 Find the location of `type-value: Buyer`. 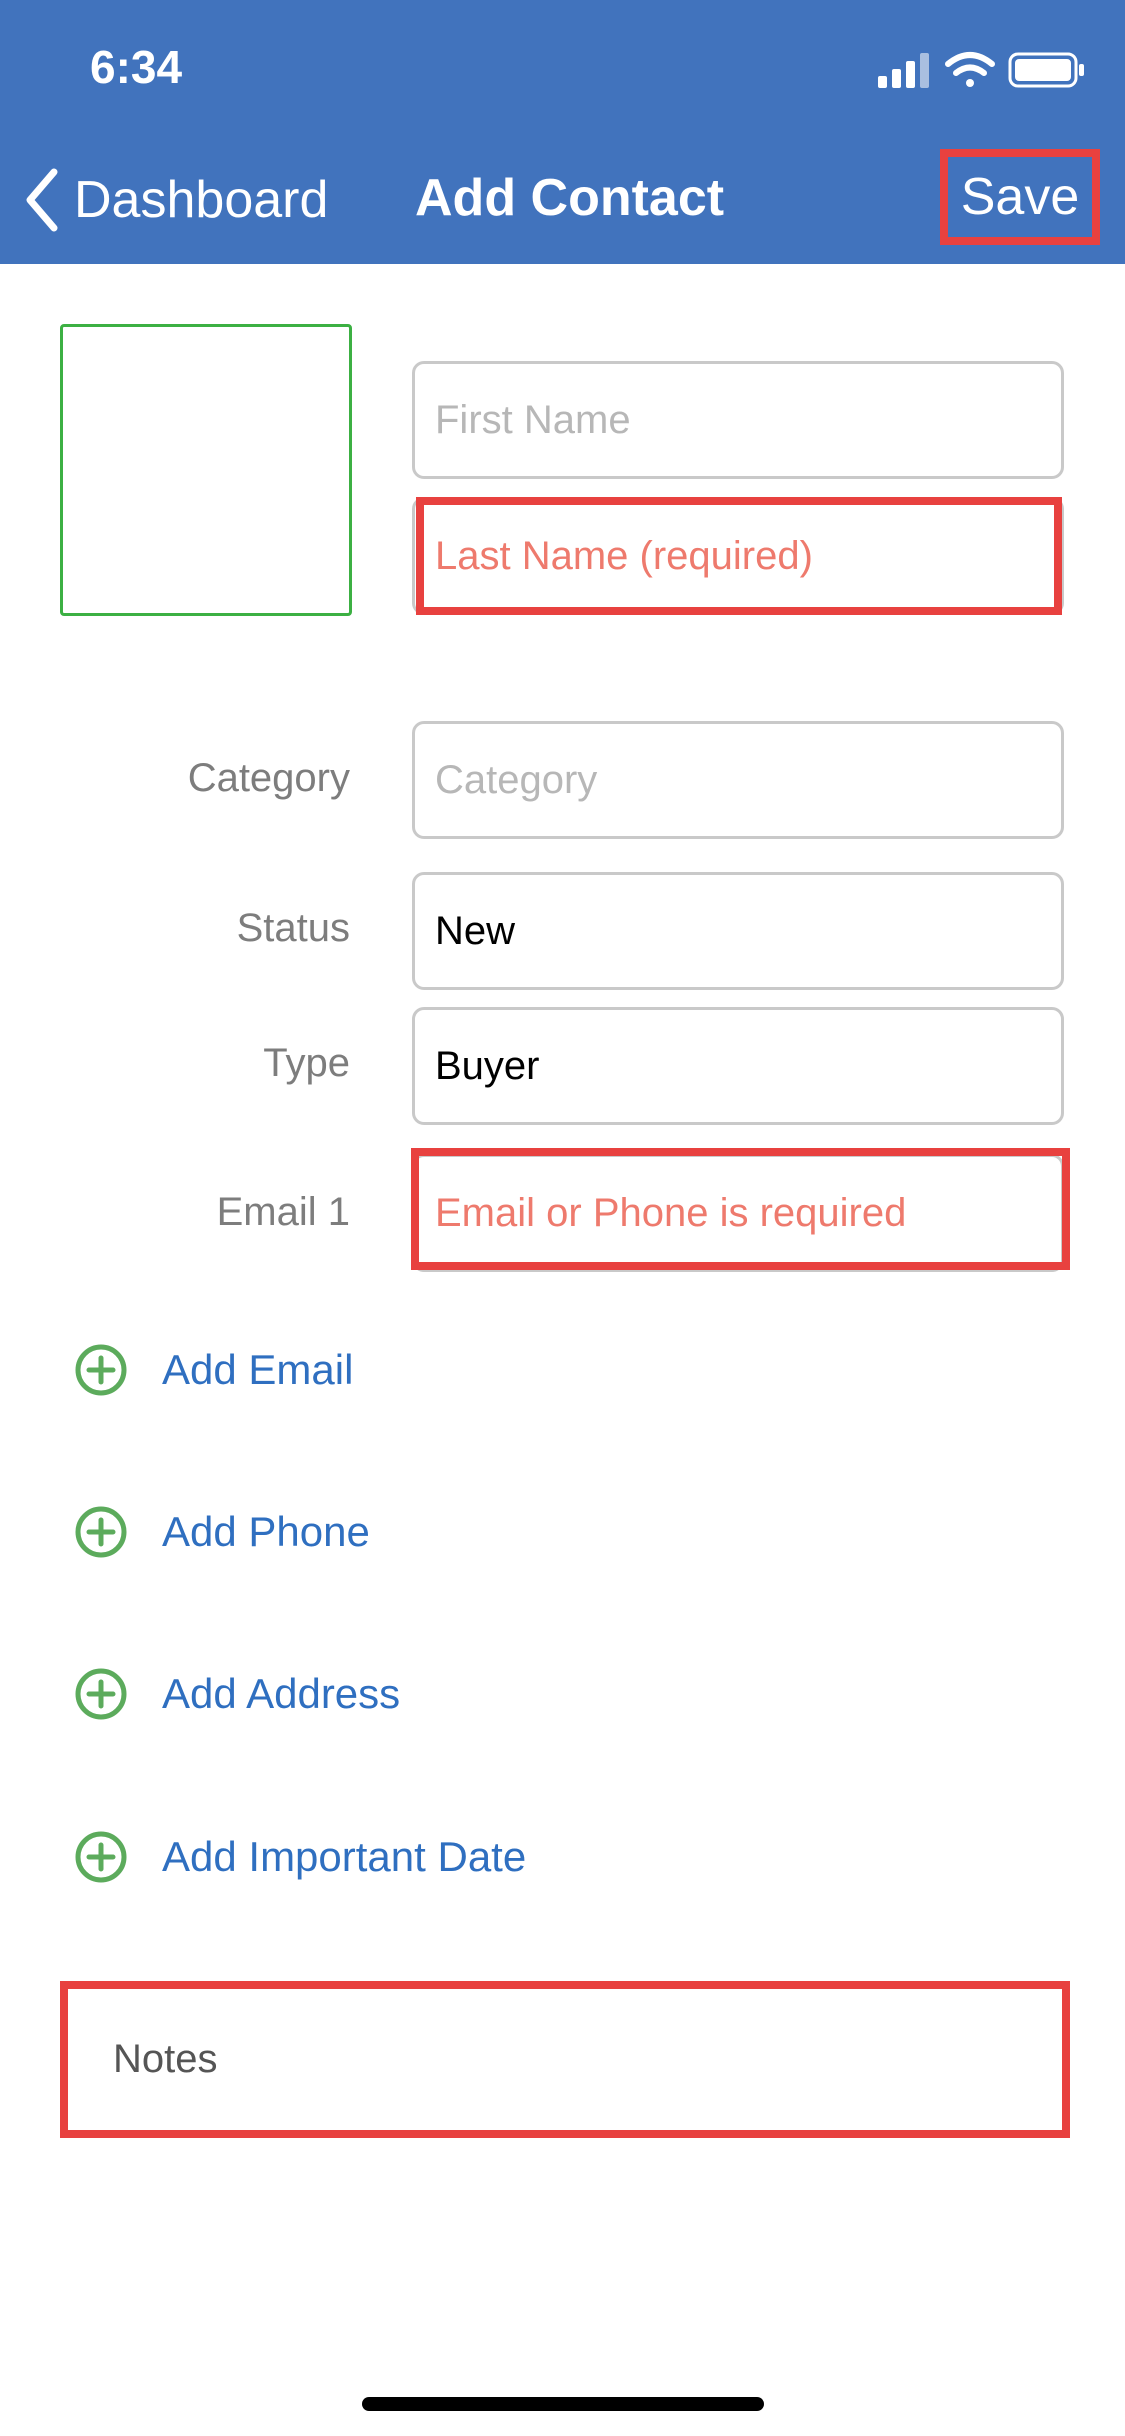

type-value: Buyer is located at coordinates (487, 1065).